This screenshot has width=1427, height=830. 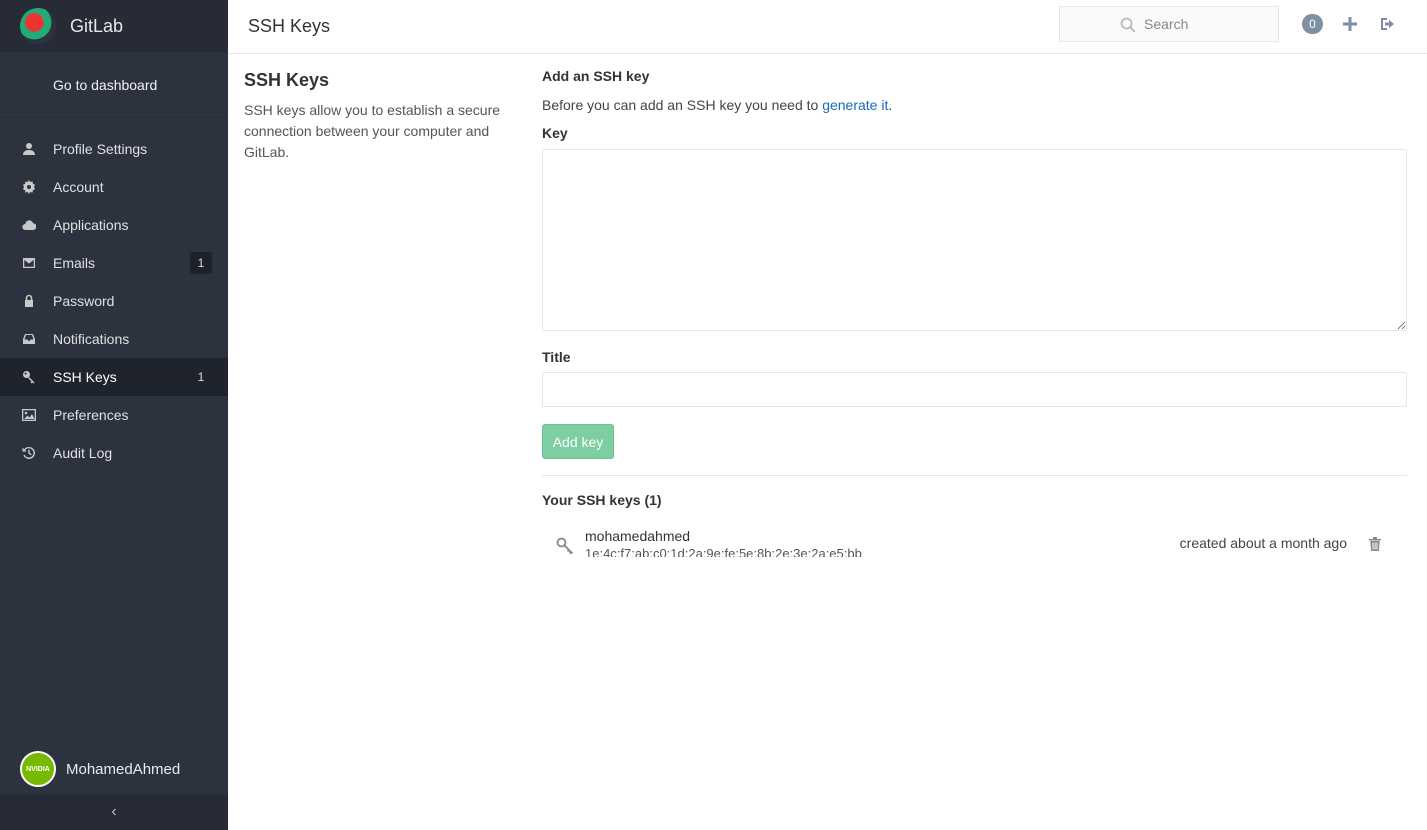 What do you see at coordinates (97, 25) in the screenshot?
I see `brand-name: GitLab` at bounding box center [97, 25].